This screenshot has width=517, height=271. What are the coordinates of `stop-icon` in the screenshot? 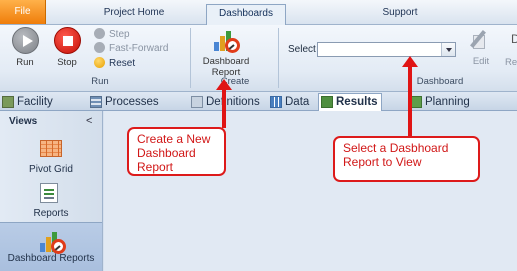 It's located at (67, 40).